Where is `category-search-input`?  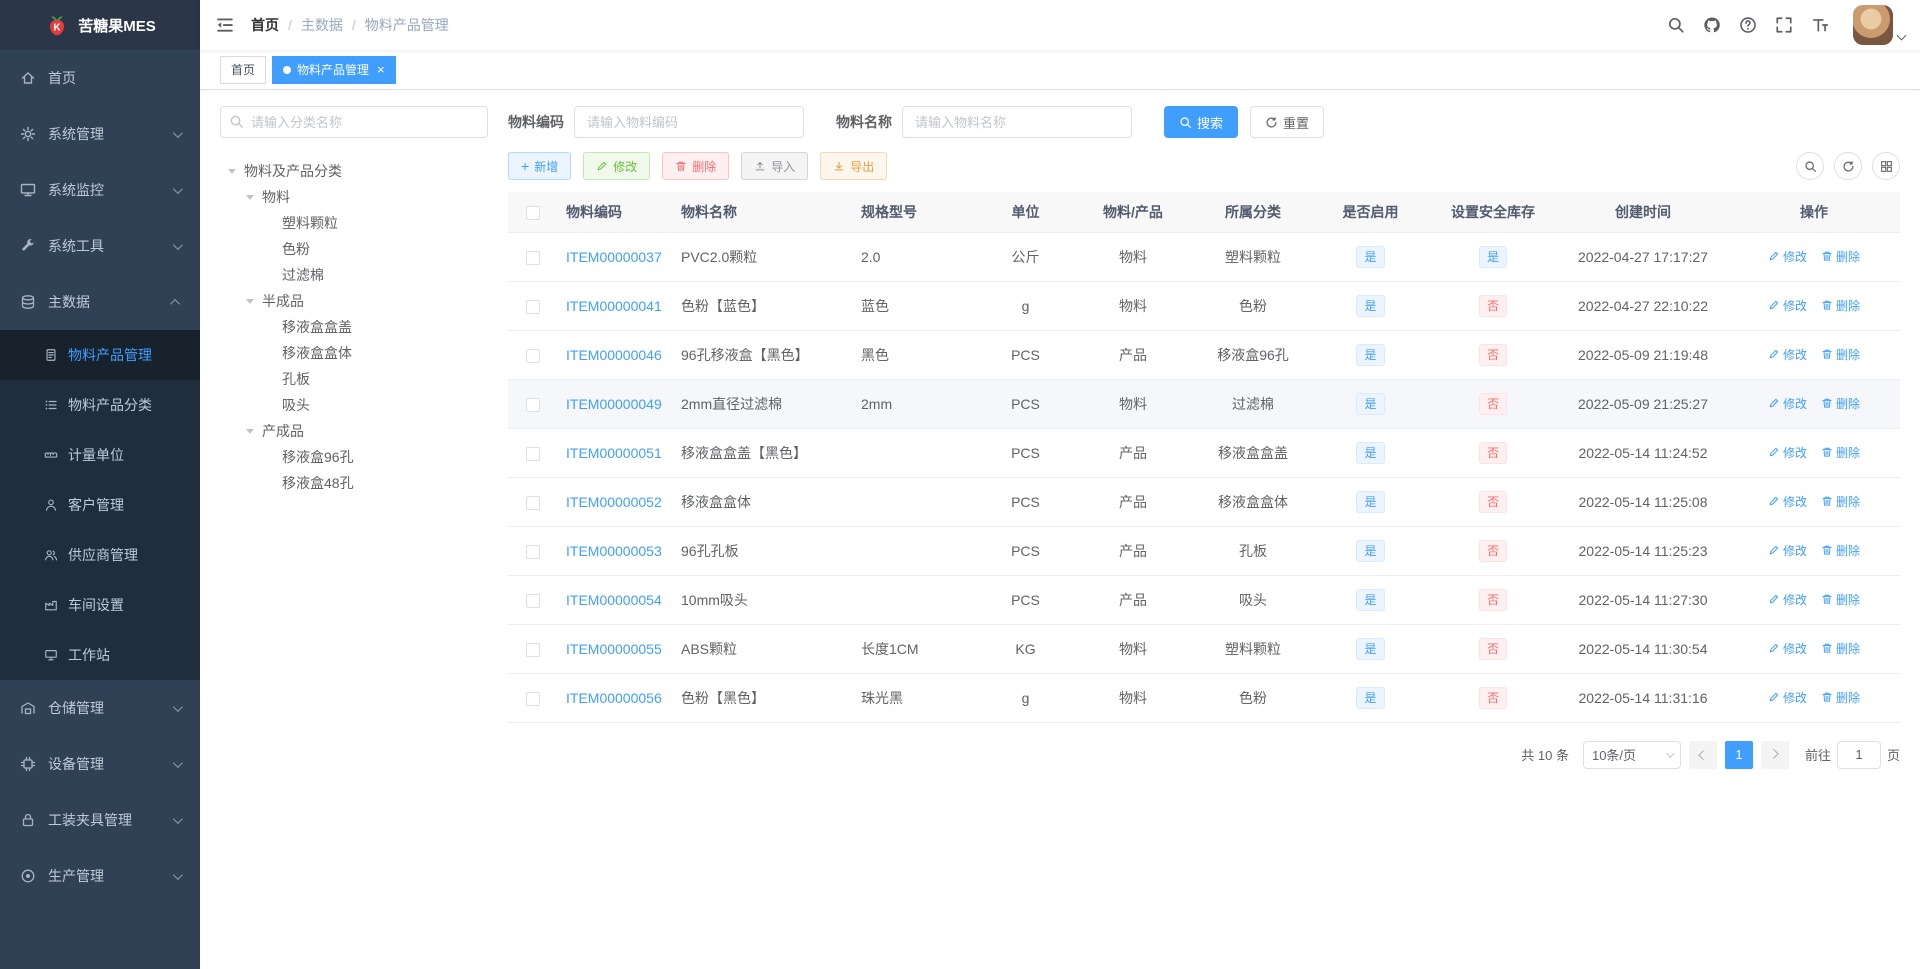 category-search-input is located at coordinates (354, 122).